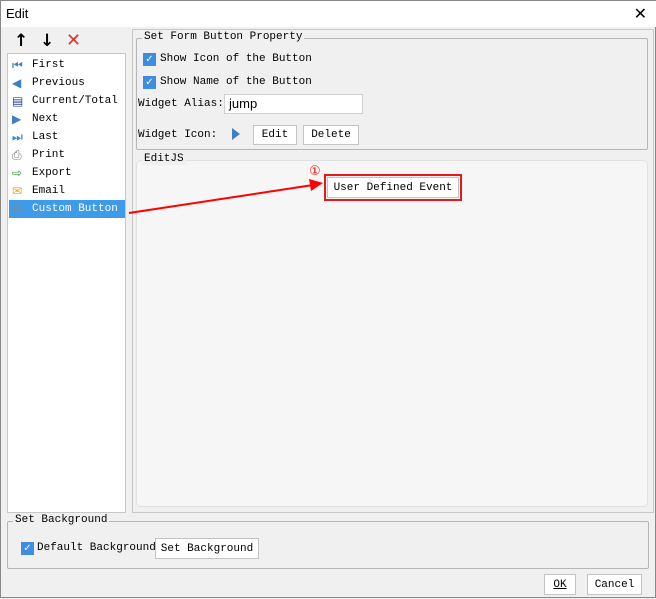 The height and width of the screenshot is (599, 656). I want to click on close-icon: ✕, so click(640, 13).